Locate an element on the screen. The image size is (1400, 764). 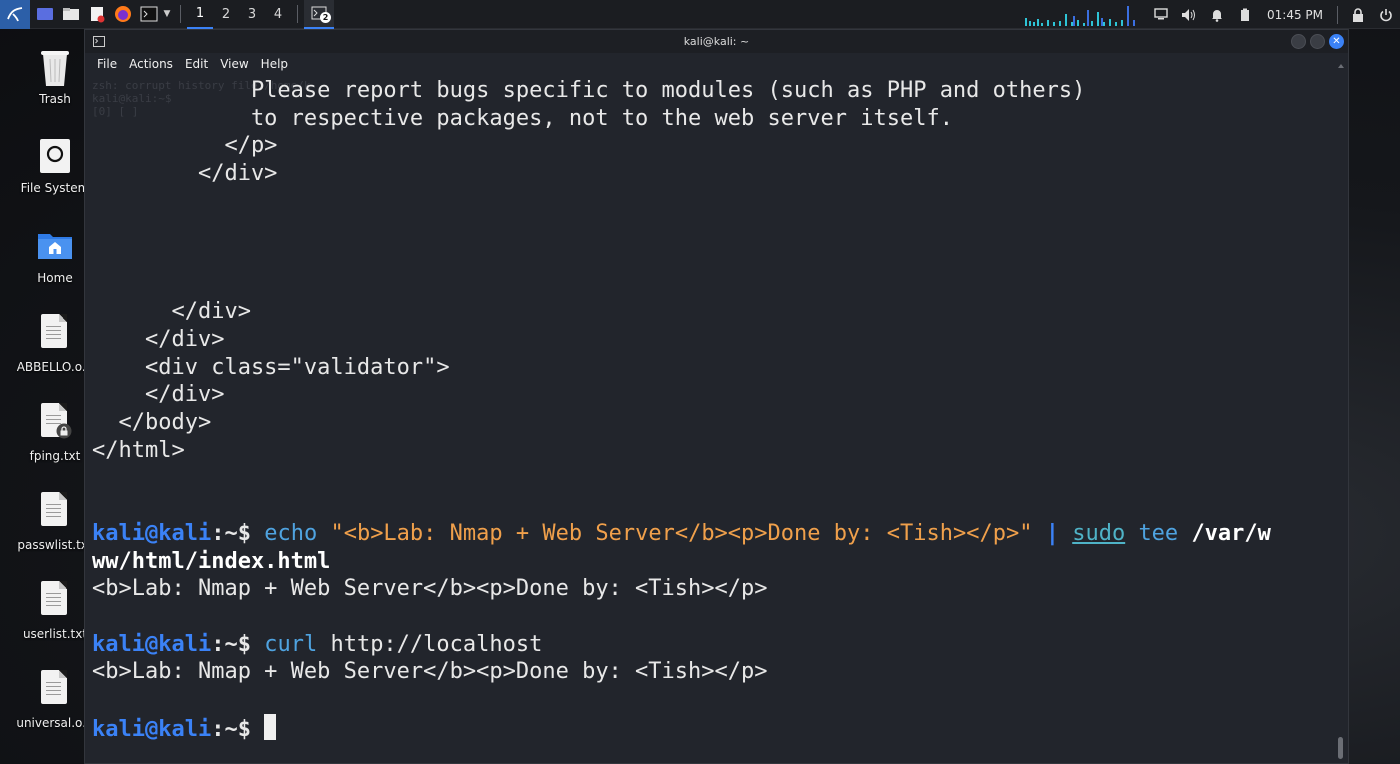
desktop-trash: Trash is located at coordinates (55, 76).